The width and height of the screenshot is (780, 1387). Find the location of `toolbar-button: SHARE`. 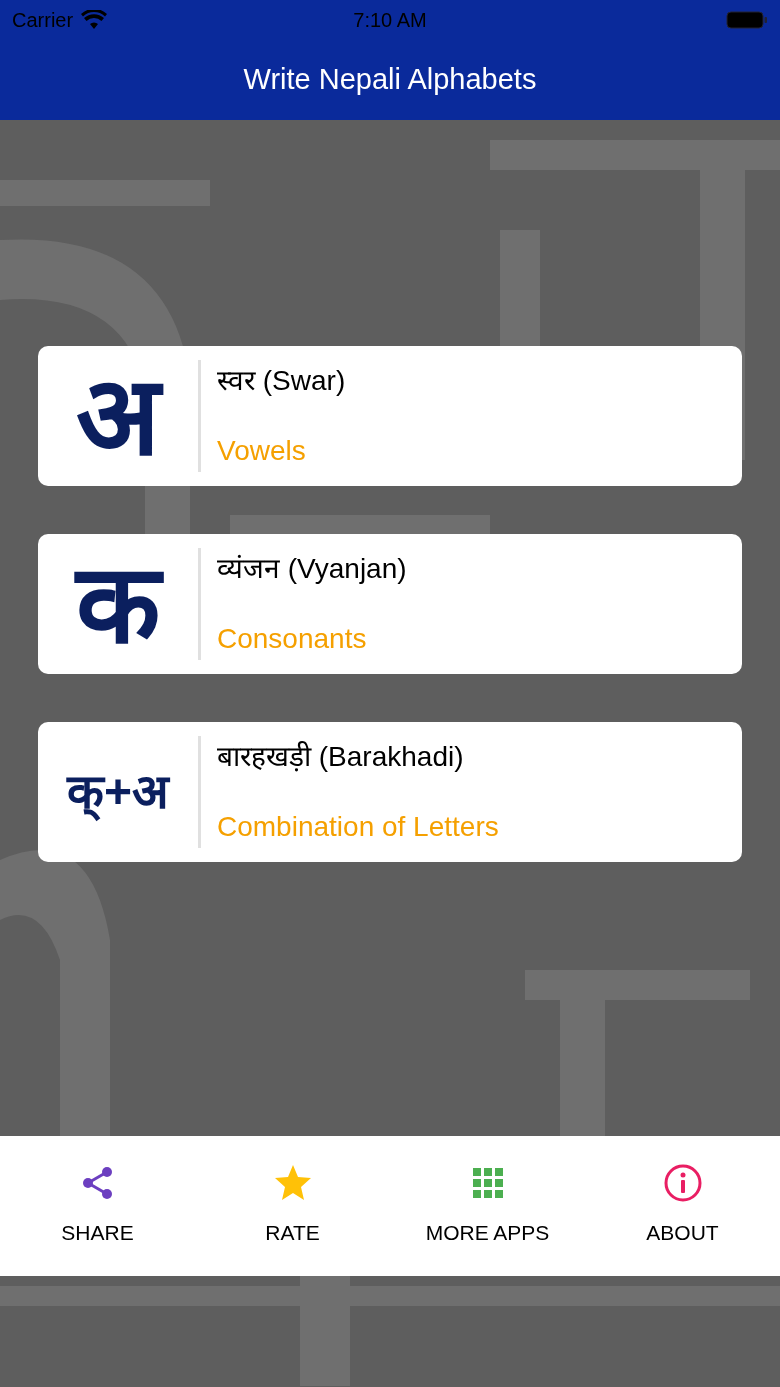

toolbar-button: SHARE is located at coordinates (97, 1206).